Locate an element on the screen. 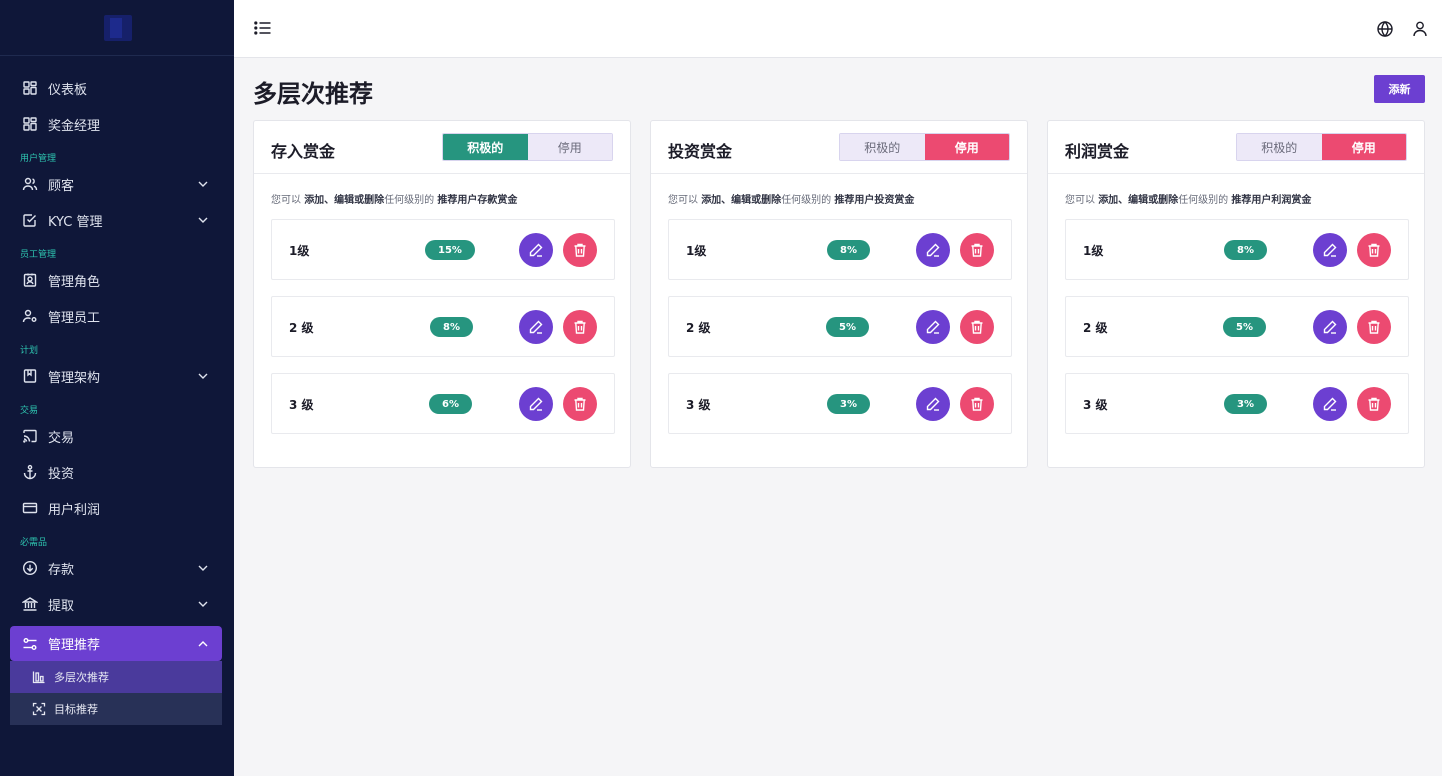 The image size is (1442, 776). sidebar-item-label: 用户利润 is located at coordinates (74, 510).